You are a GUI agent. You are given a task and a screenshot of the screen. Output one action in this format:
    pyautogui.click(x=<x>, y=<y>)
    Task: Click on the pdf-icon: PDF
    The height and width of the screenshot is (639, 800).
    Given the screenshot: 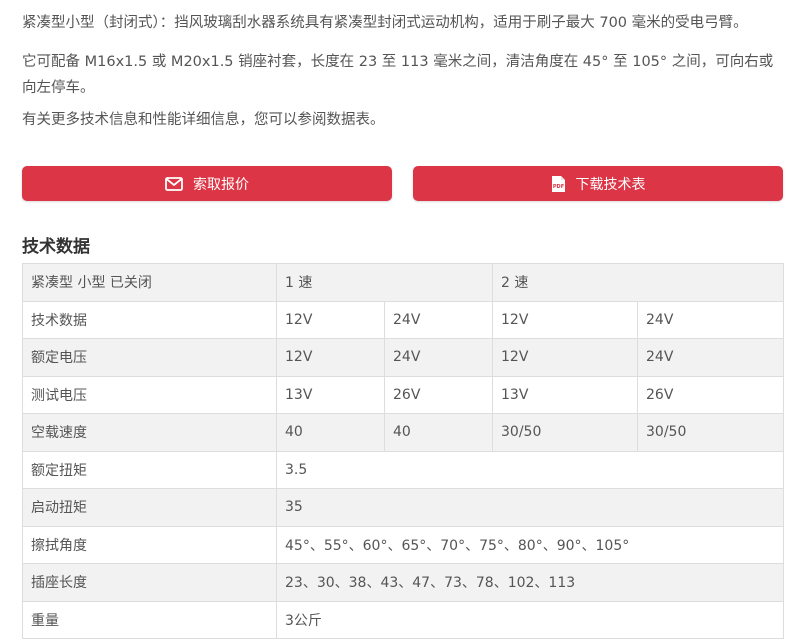 What is the action you would take?
    pyautogui.click(x=558, y=184)
    